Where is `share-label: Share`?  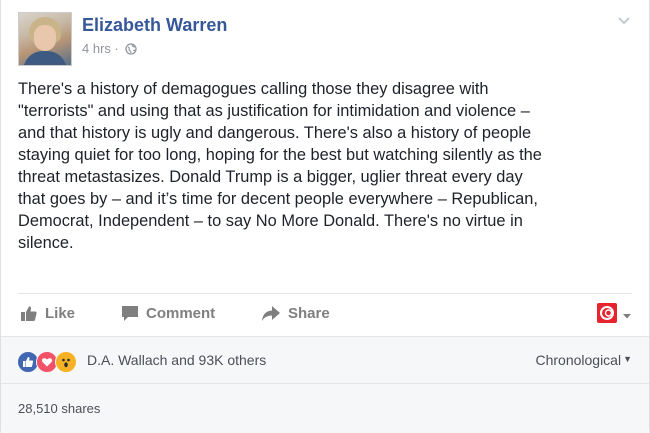
share-label: Share is located at coordinates (309, 313).